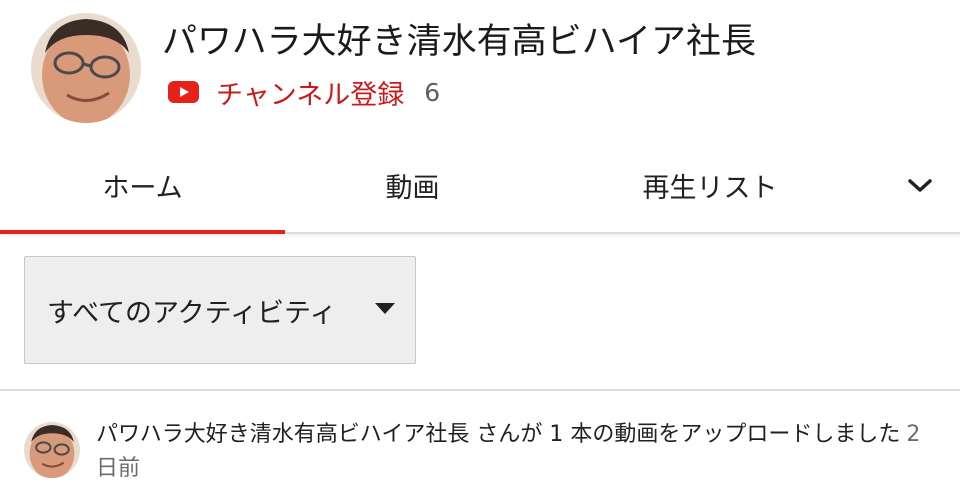 The height and width of the screenshot is (501, 960). I want to click on tab-playlists-label: 再生リスト, so click(710, 188).